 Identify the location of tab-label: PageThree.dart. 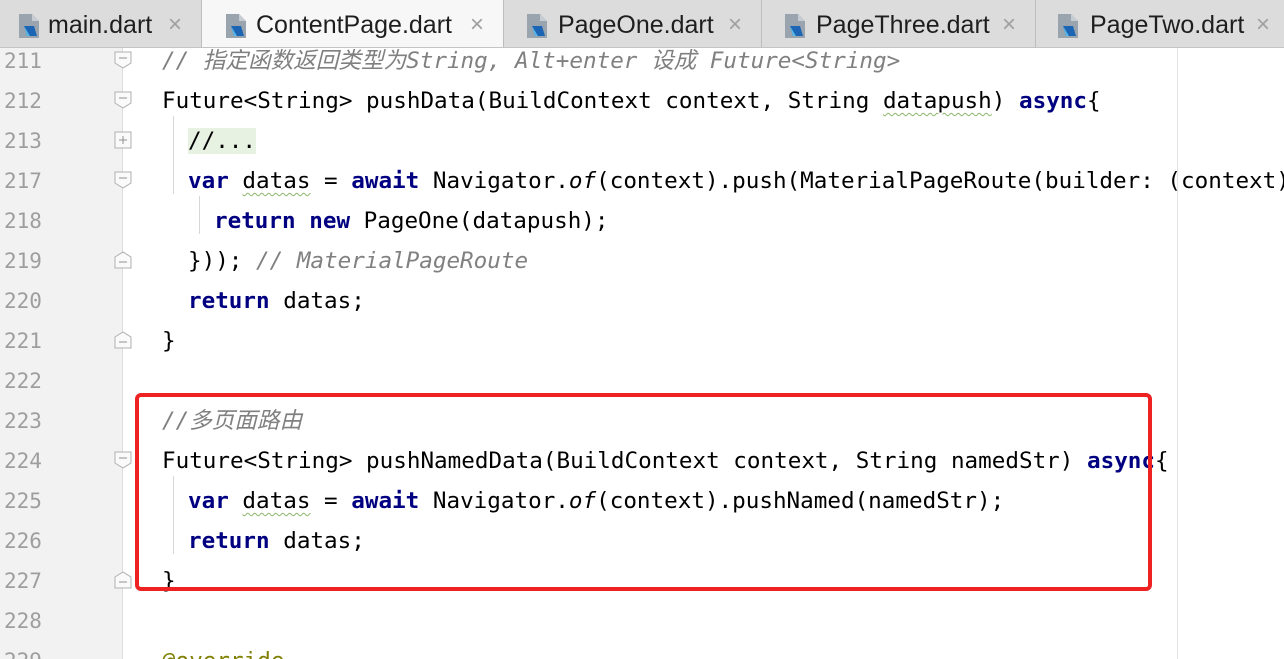
(903, 25).